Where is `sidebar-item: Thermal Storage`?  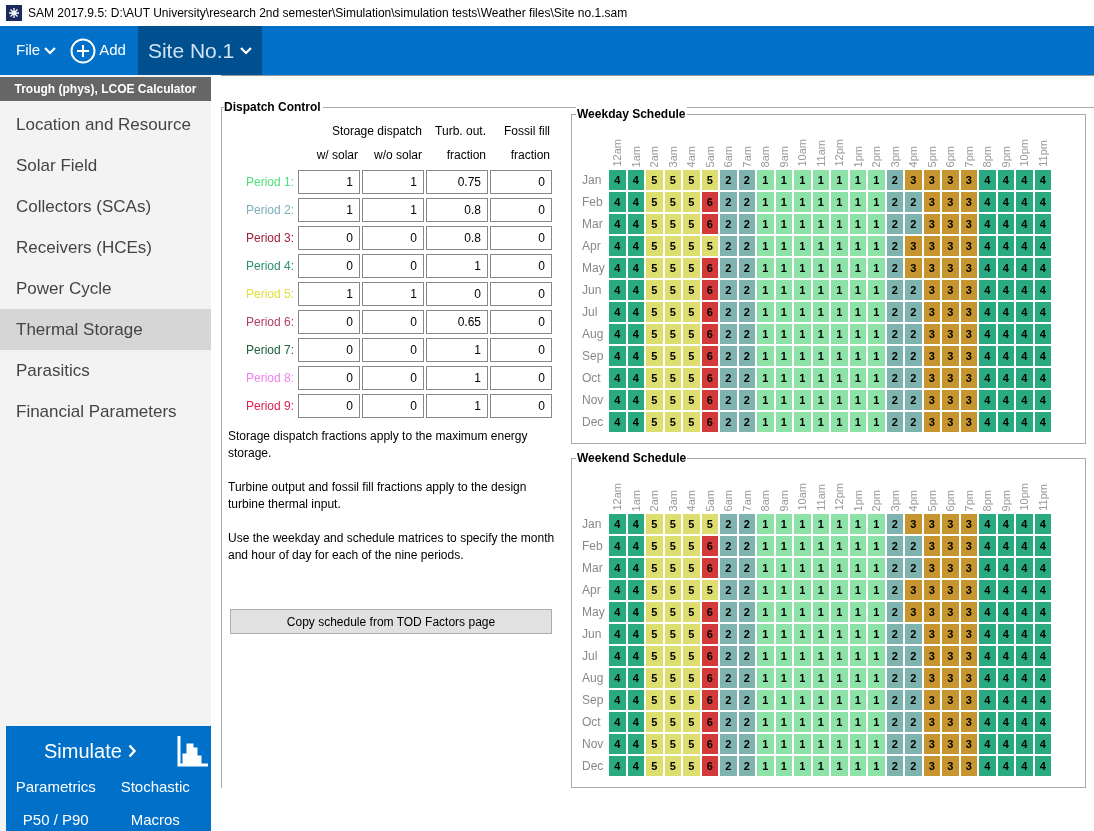 sidebar-item: Thermal Storage is located at coordinates (105, 329).